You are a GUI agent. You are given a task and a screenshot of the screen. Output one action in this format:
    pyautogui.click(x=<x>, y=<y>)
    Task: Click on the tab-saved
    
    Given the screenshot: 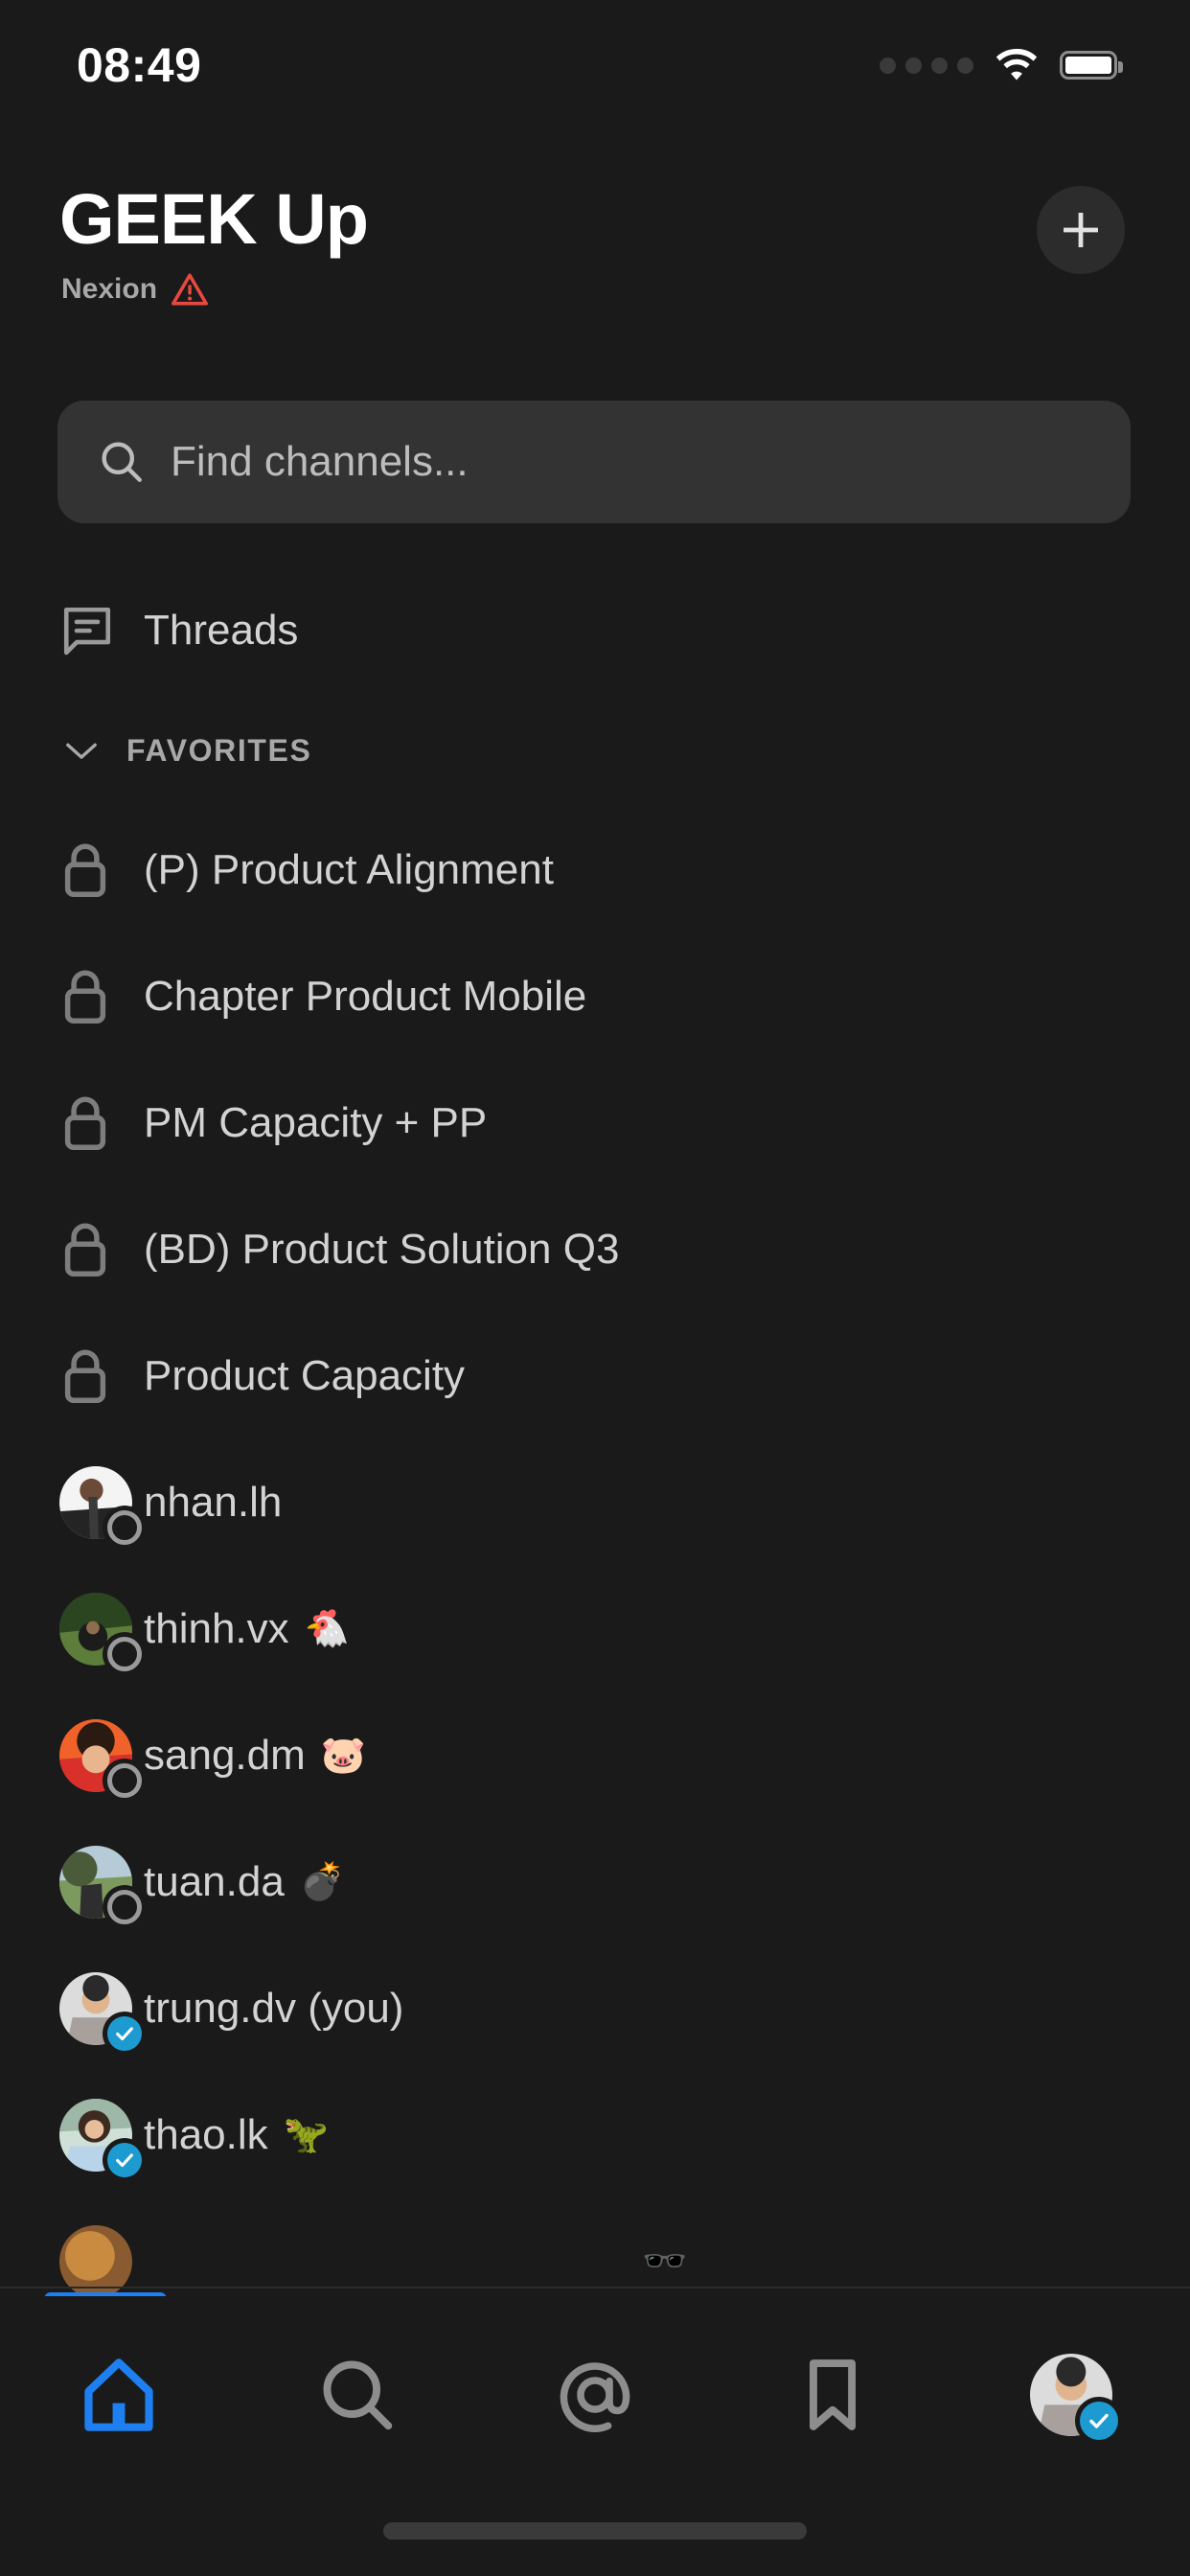 What is the action you would take?
    pyautogui.click(x=833, y=2395)
    